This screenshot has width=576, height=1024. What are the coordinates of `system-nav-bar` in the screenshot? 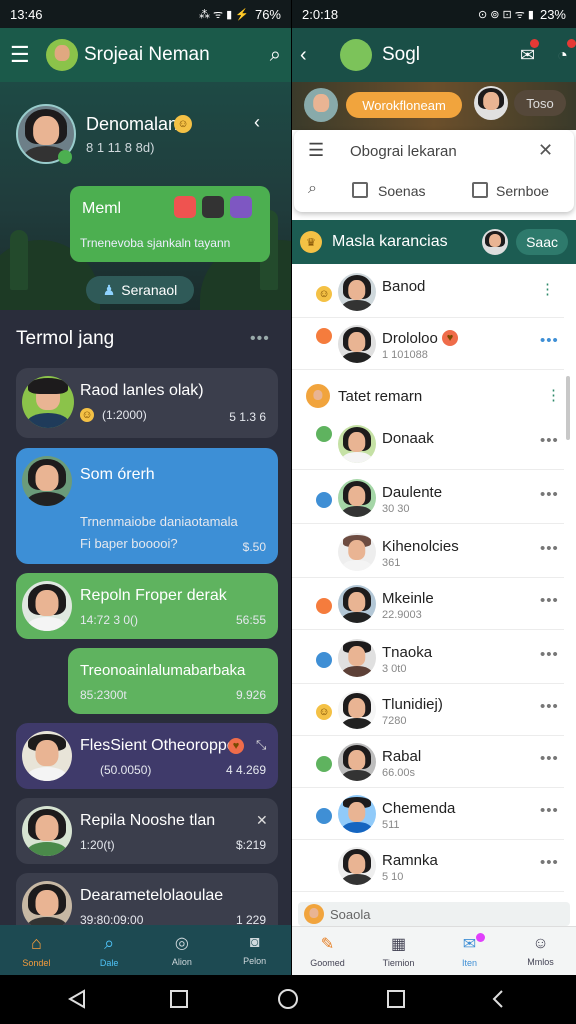 It's located at (288, 999).